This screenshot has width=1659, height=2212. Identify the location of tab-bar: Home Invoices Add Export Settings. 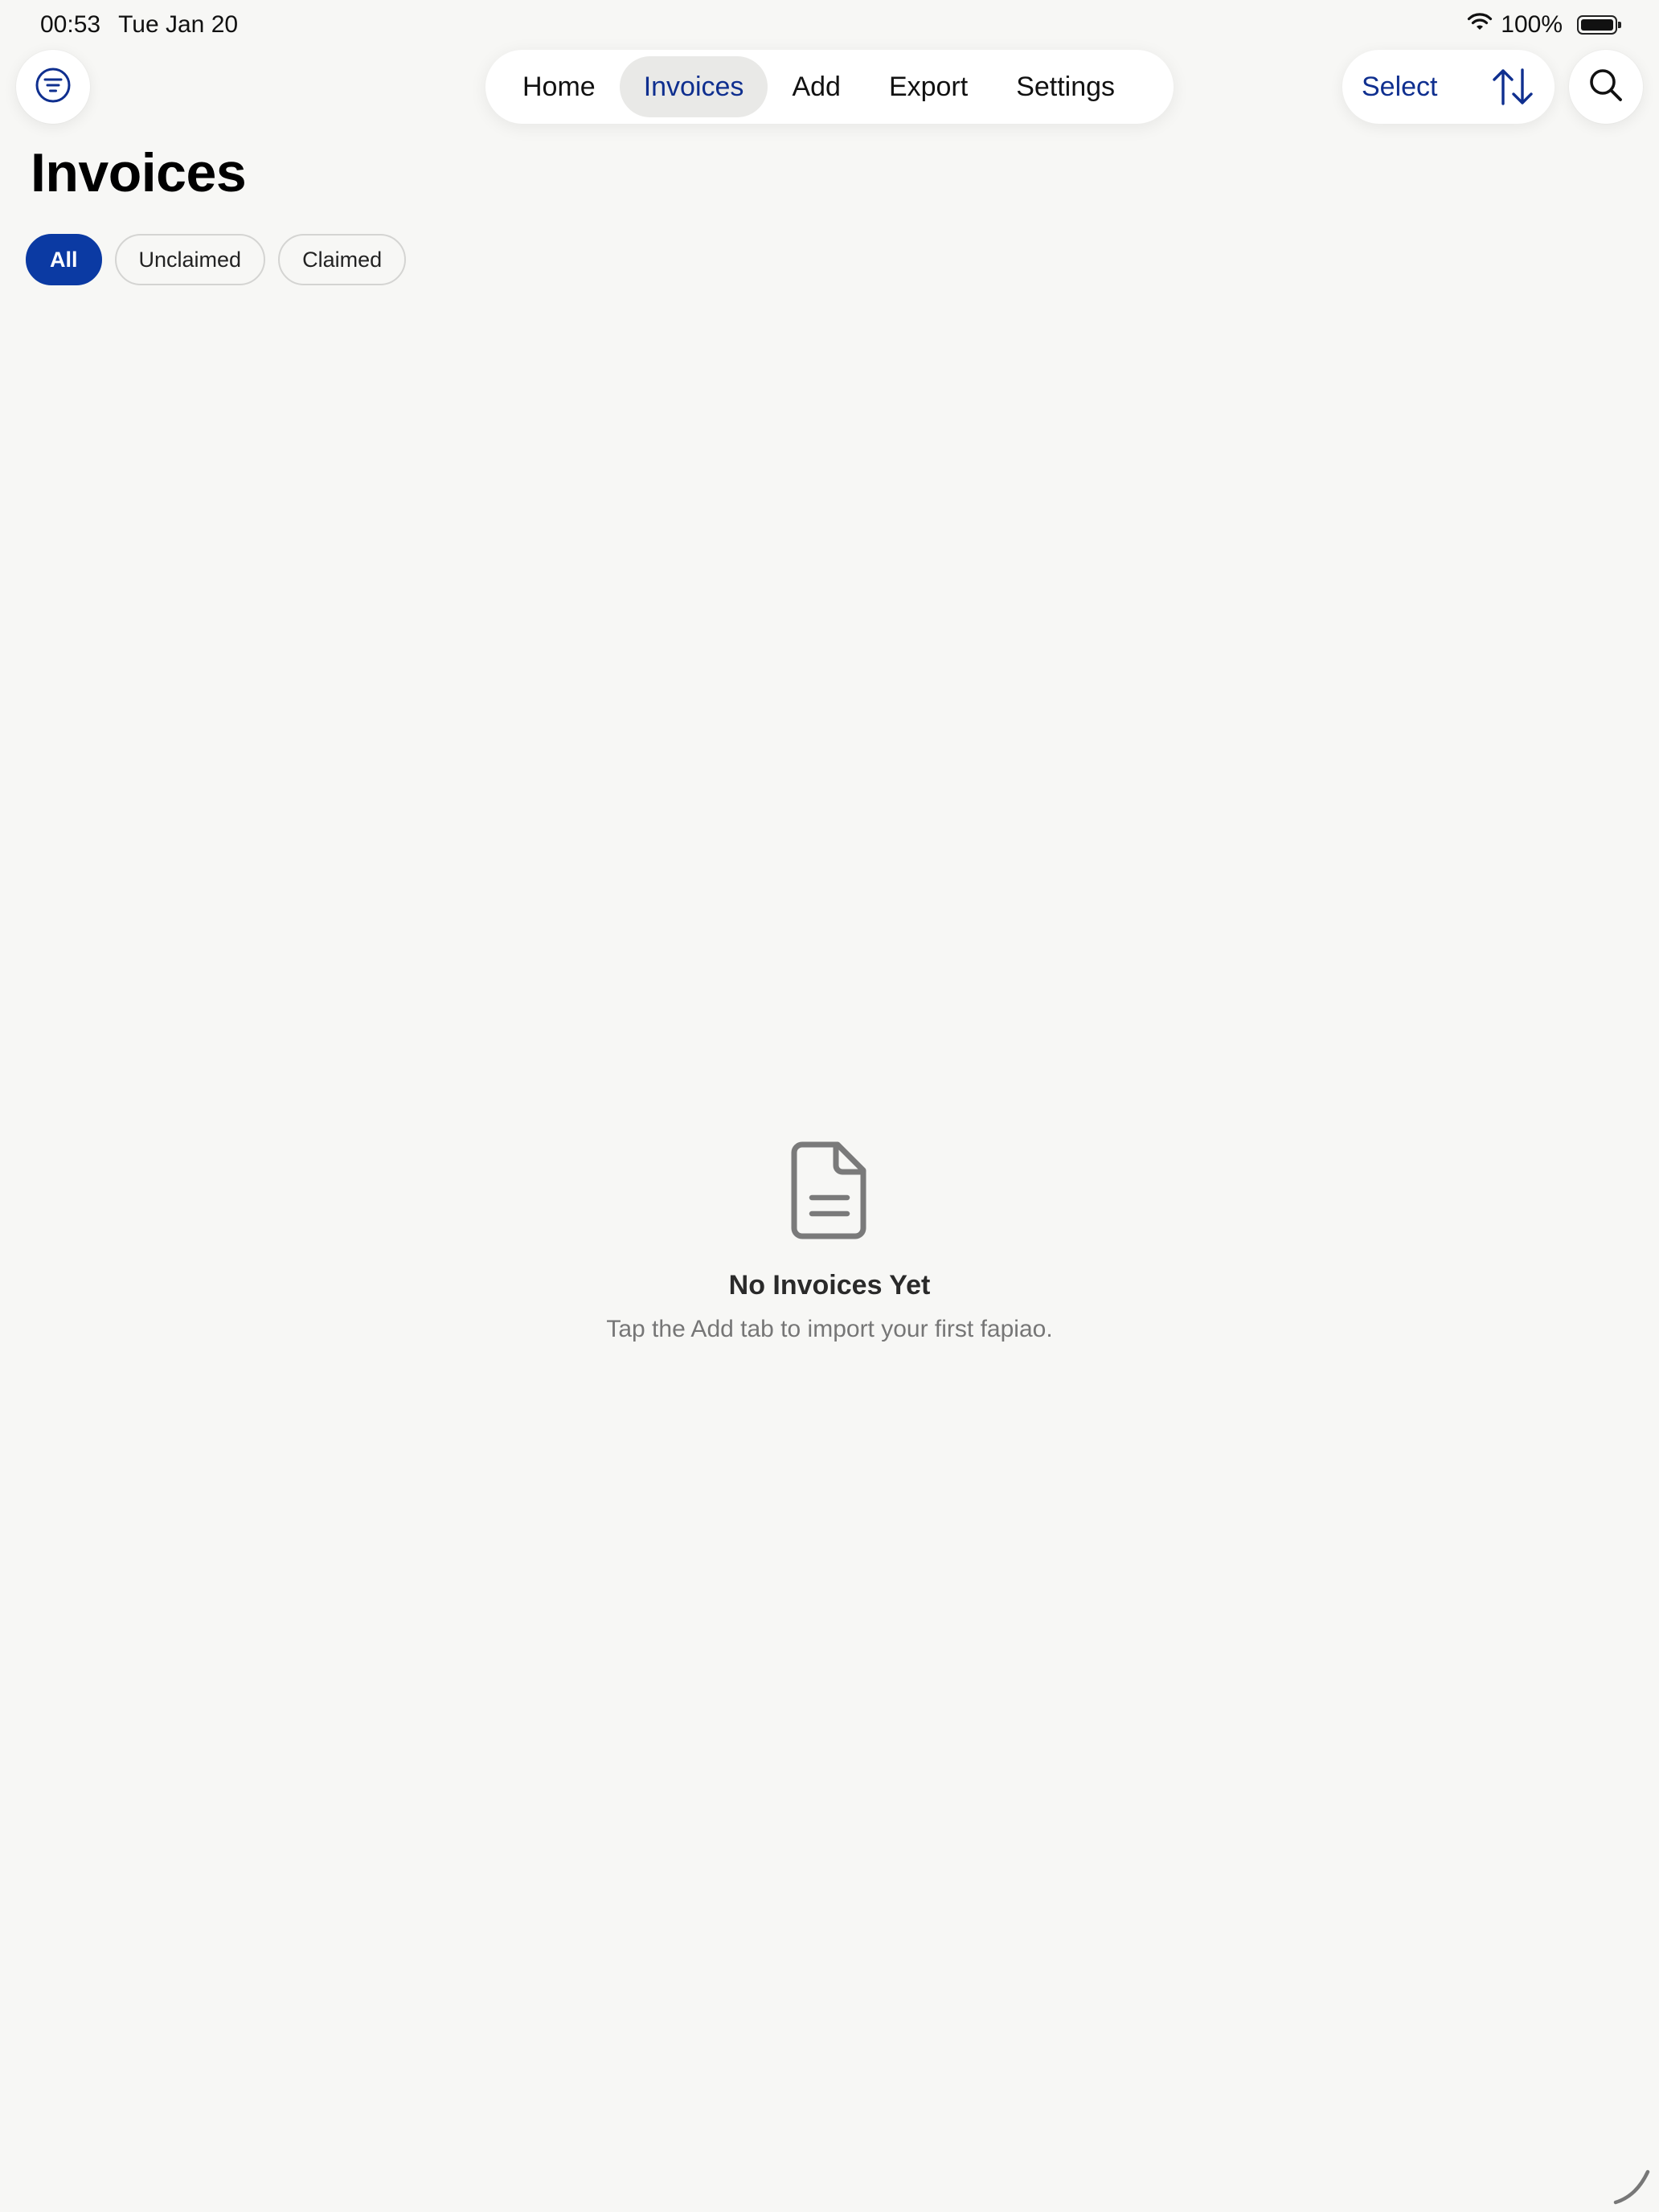
(829, 87).